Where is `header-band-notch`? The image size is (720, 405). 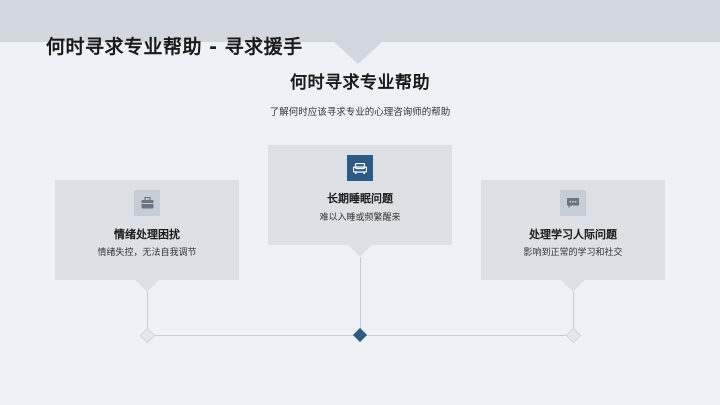
header-band-notch is located at coordinates (358, 53).